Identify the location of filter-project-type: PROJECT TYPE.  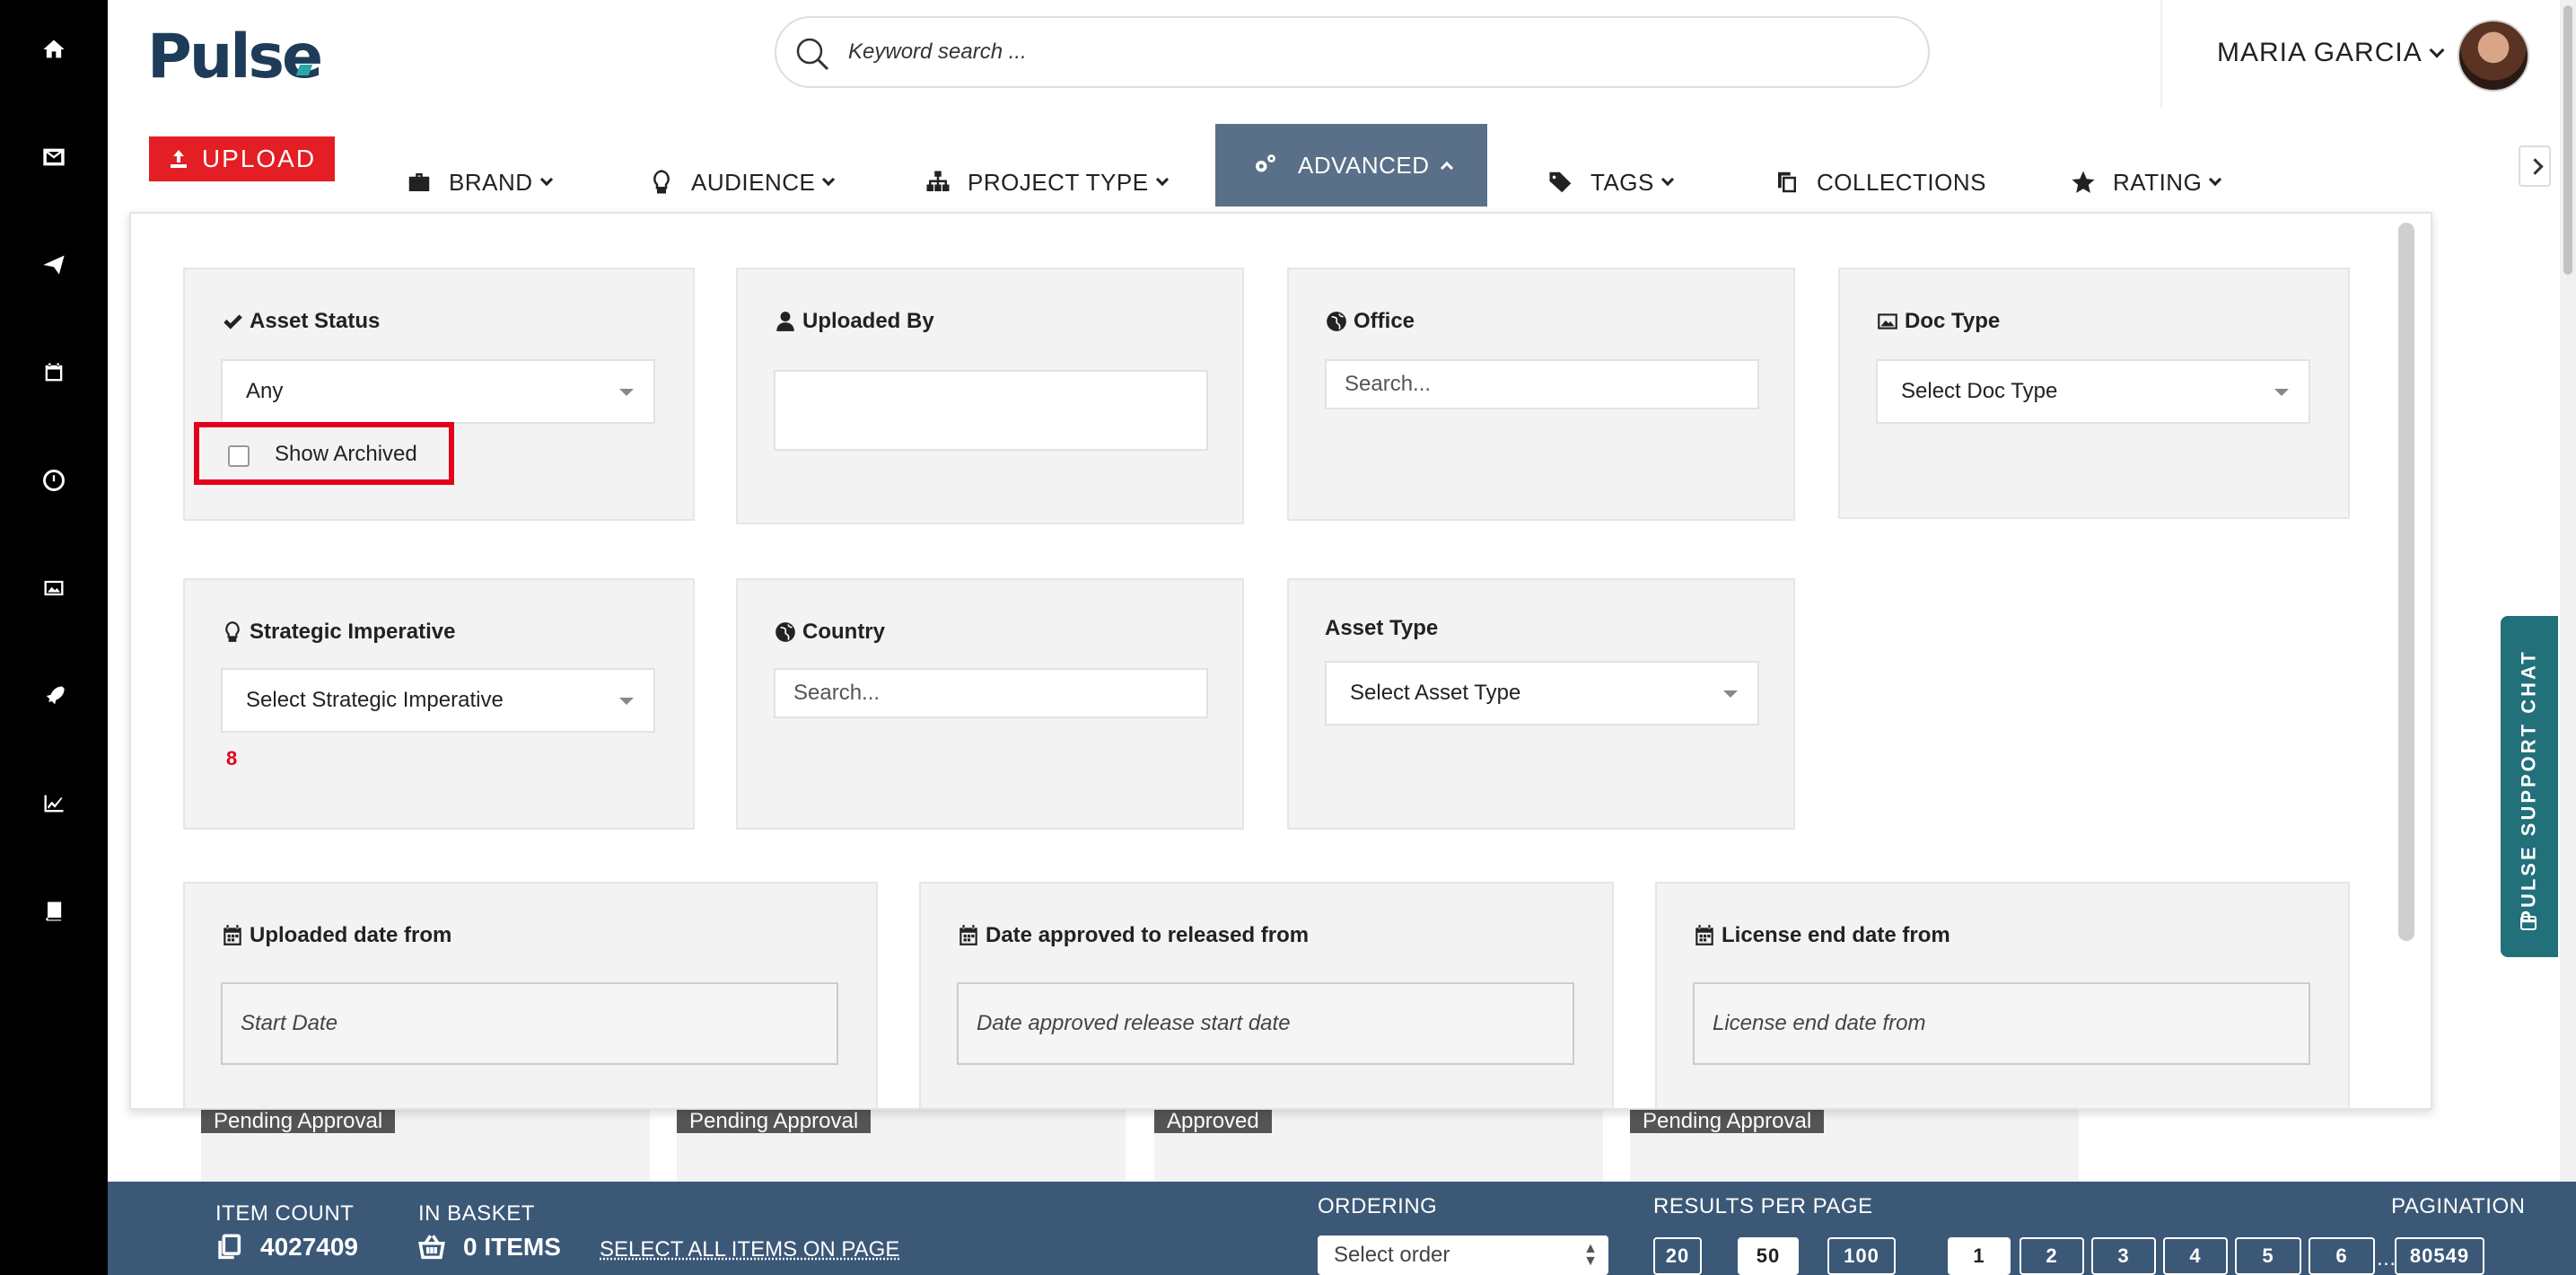
(1046, 182).